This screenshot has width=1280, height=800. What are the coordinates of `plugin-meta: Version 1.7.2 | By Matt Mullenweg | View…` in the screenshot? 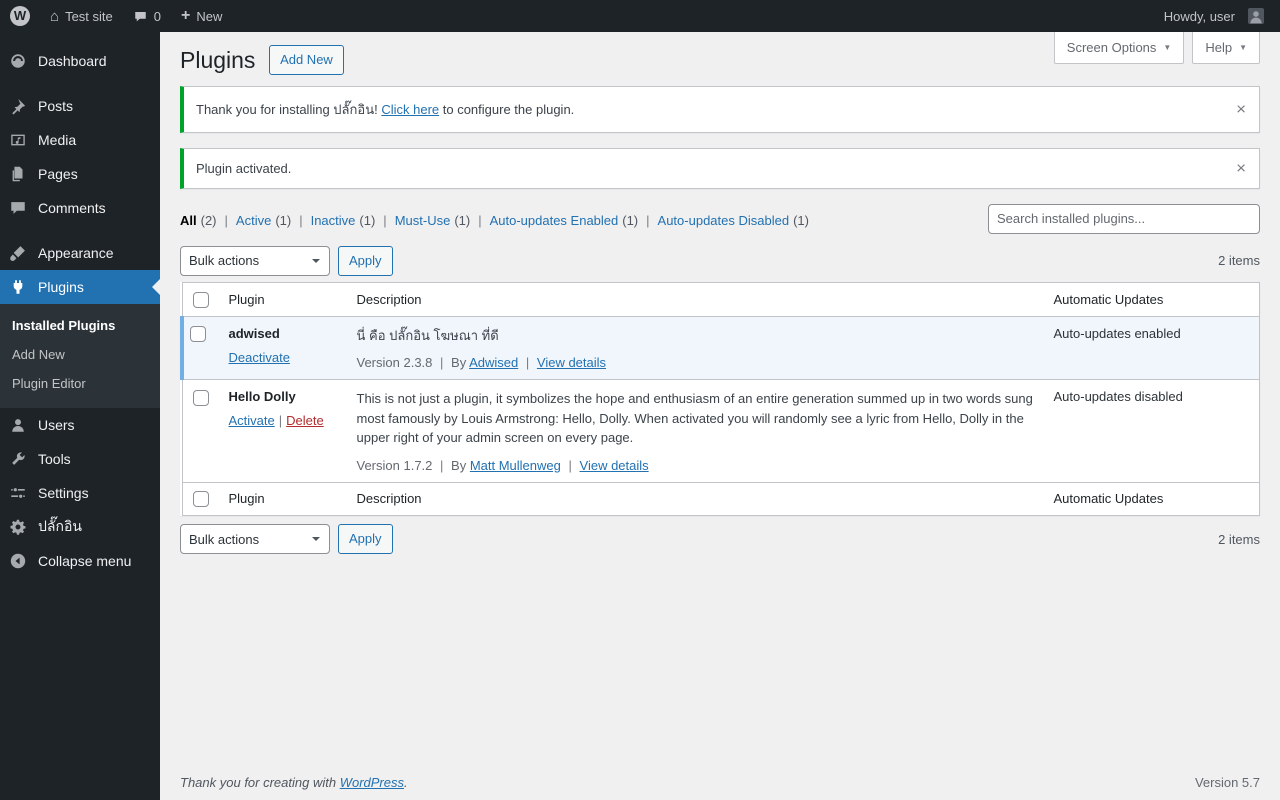 It's located at (695, 465).